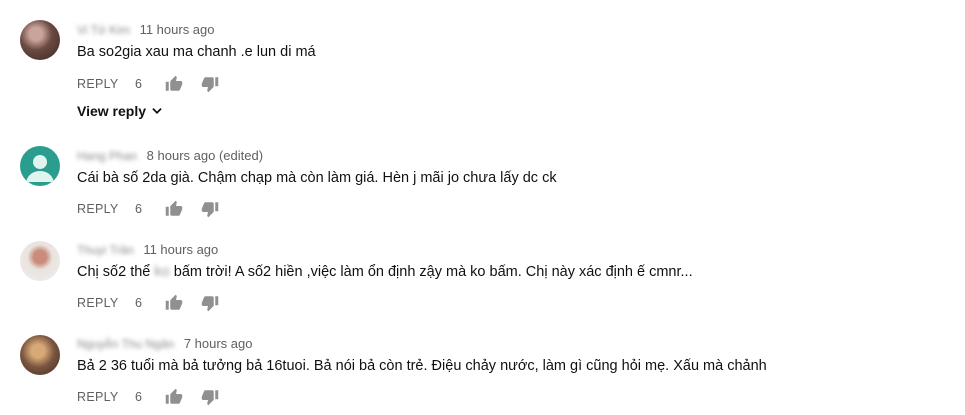 Image resolution: width=965 pixels, height=415 pixels. What do you see at coordinates (162, 272) in the screenshot?
I see `comment-text-redacted: ko` at bounding box center [162, 272].